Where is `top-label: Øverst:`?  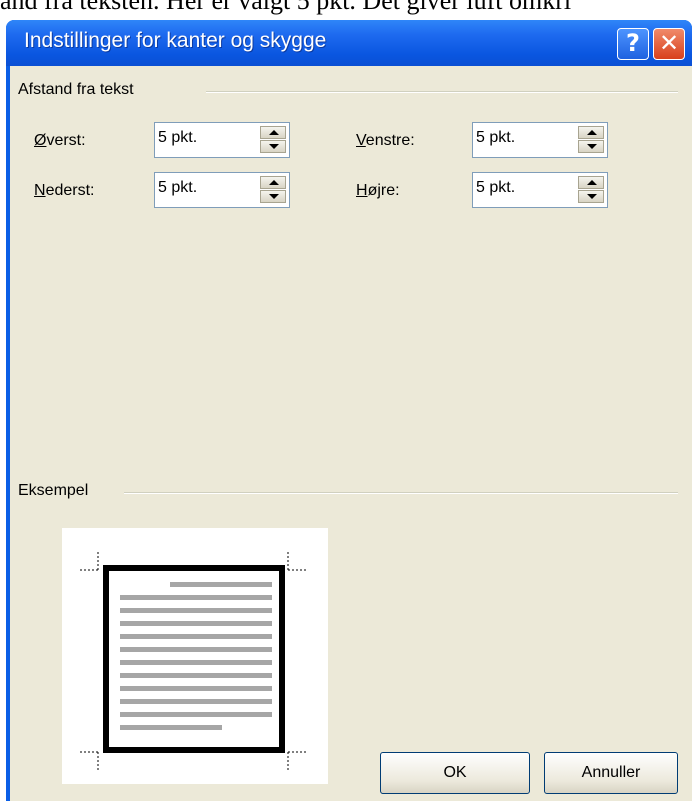 top-label: Øverst: is located at coordinates (60, 140).